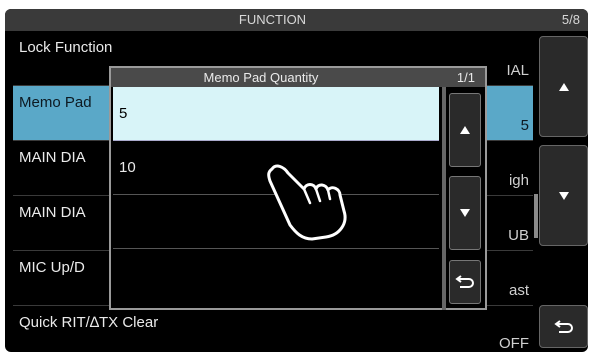  Describe the element at coordinates (514, 343) in the screenshot. I see `row-value: OFF` at that location.